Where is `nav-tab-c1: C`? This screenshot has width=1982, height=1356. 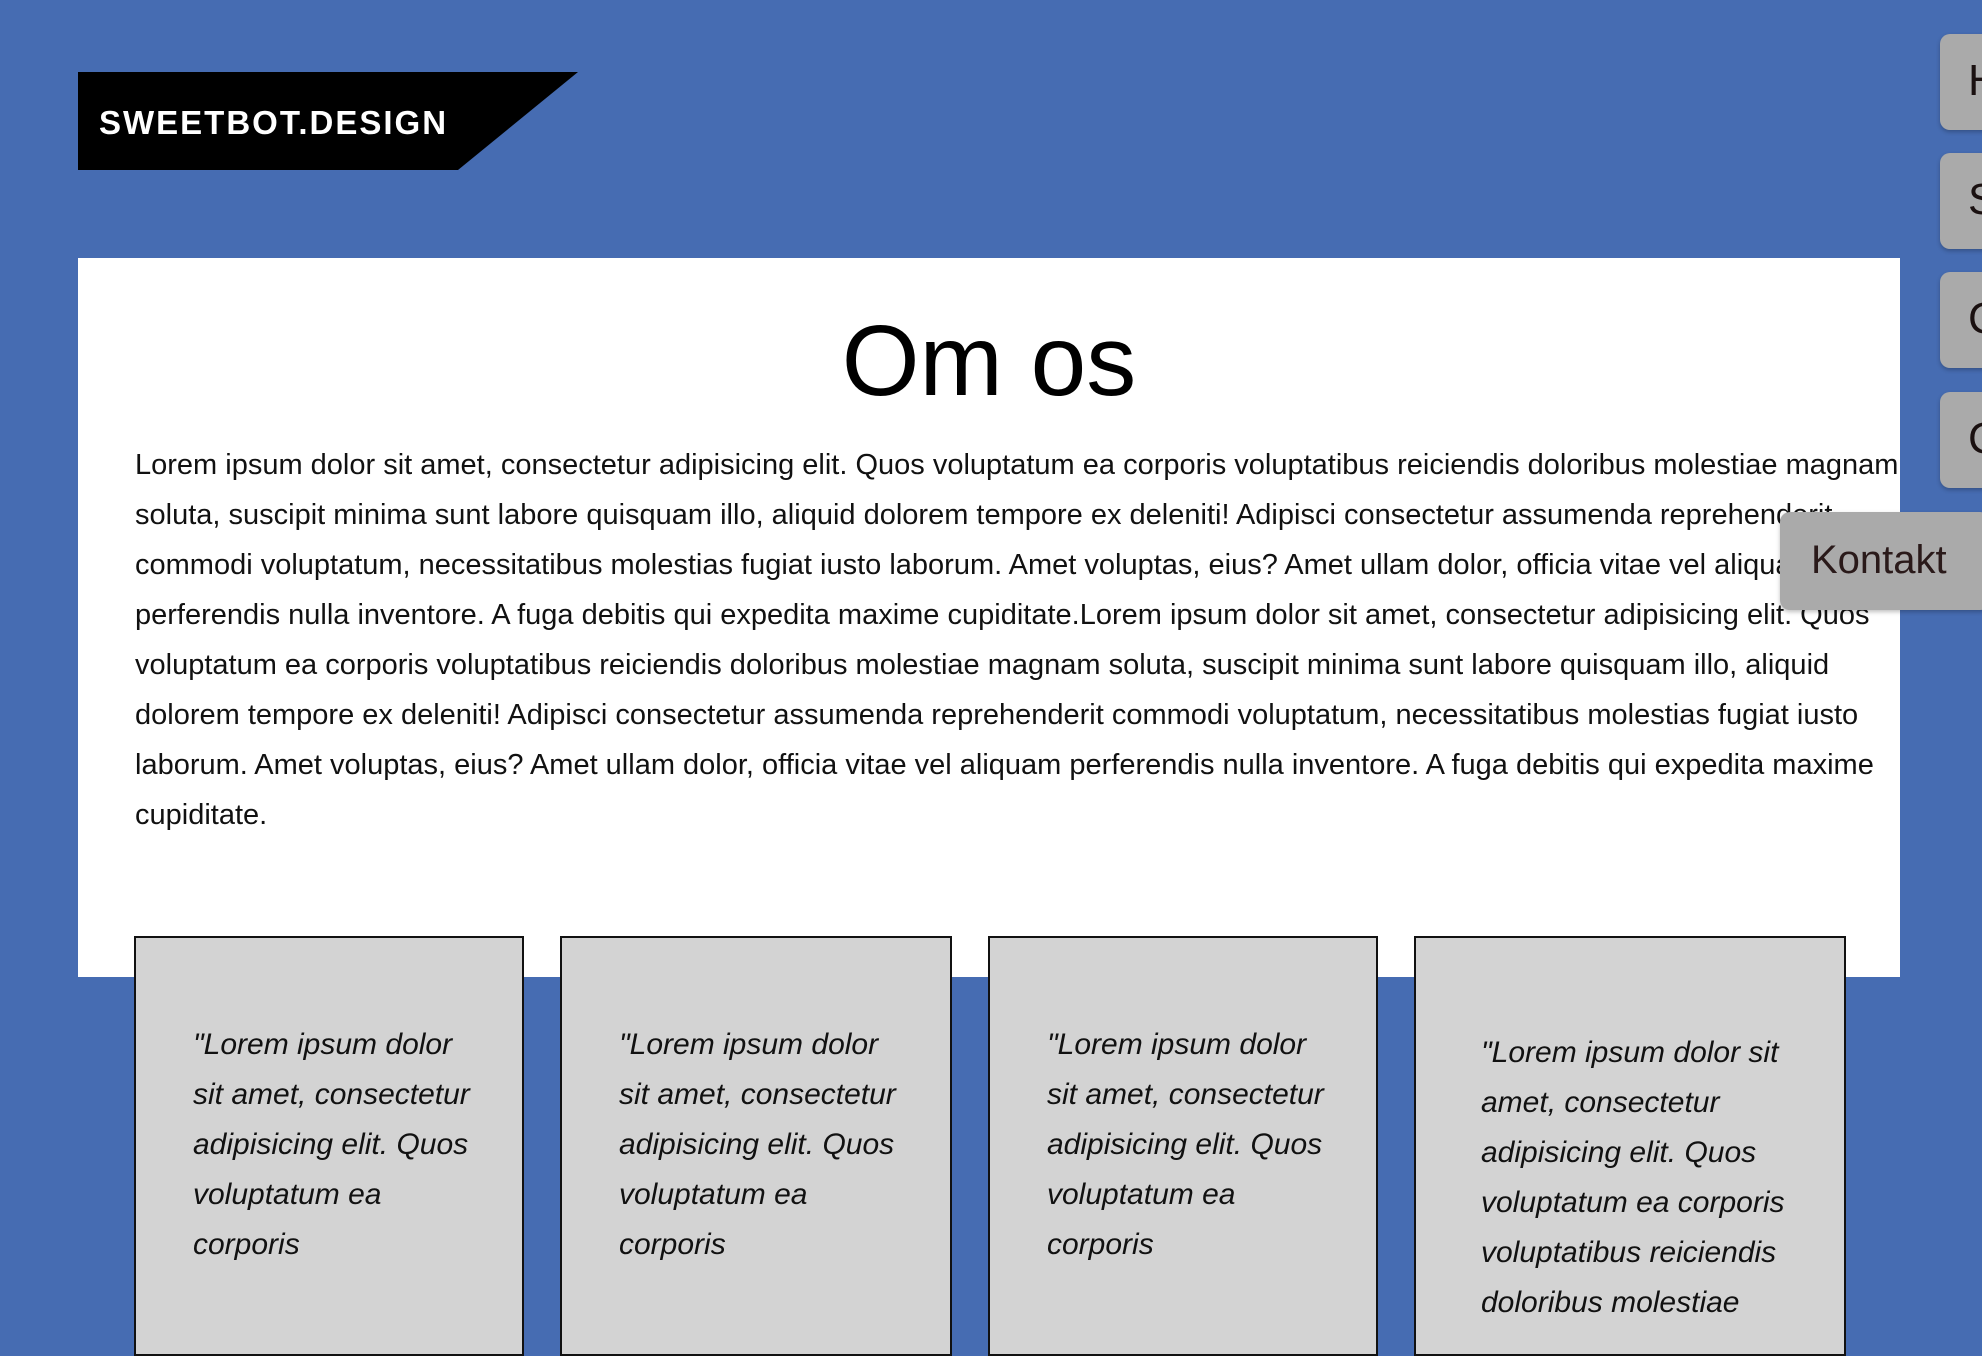
nav-tab-c1: C is located at coordinates (1961, 320).